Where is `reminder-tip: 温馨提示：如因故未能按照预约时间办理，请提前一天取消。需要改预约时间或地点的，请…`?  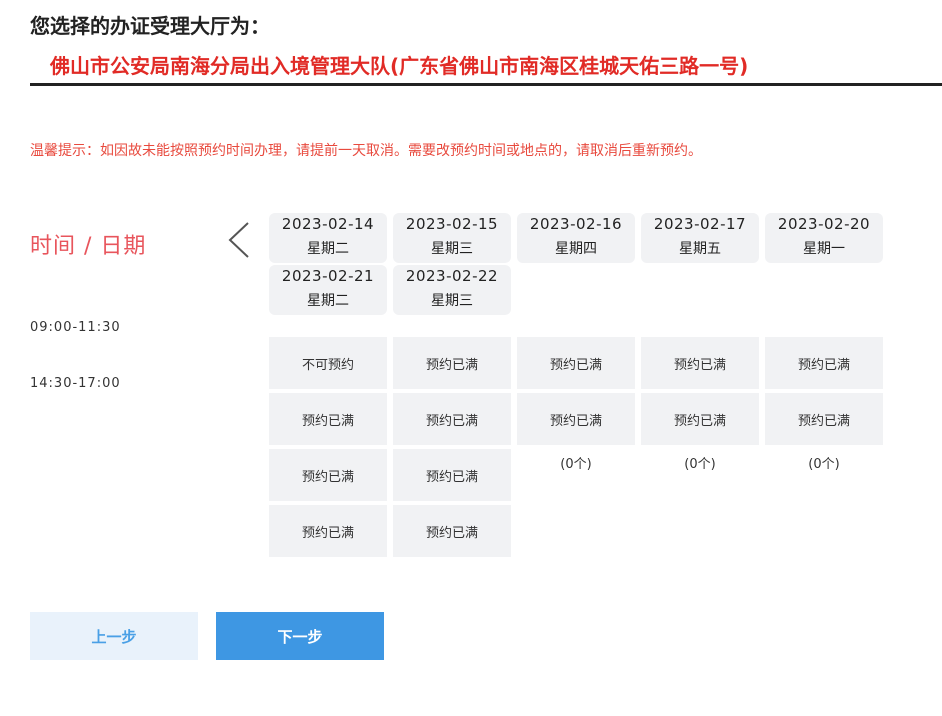
reminder-tip: 温馨提示：如因故未能按照预约时间办理，请提前一天取消。需要改预约时间或地点的，请… is located at coordinates (366, 151).